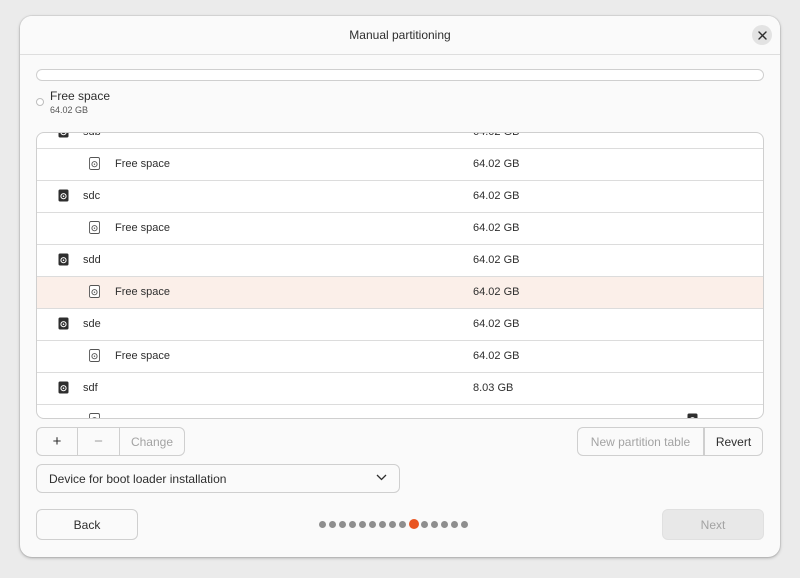 The width and height of the screenshot is (800, 578). I want to click on step-indicator, so click(401, 524).